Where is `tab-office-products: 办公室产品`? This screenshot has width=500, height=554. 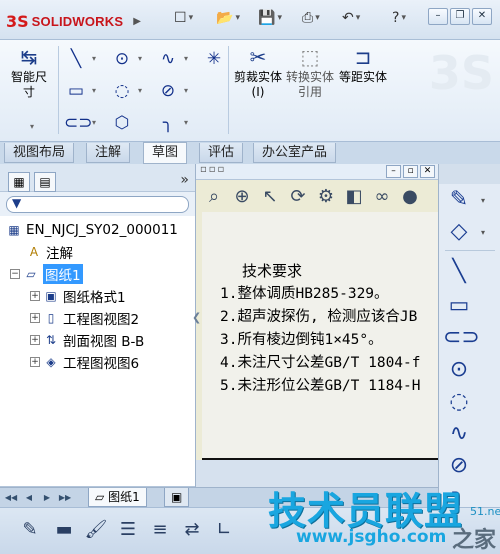
tab-office-products: 办公室产品 is located at coordinates (295, 153).